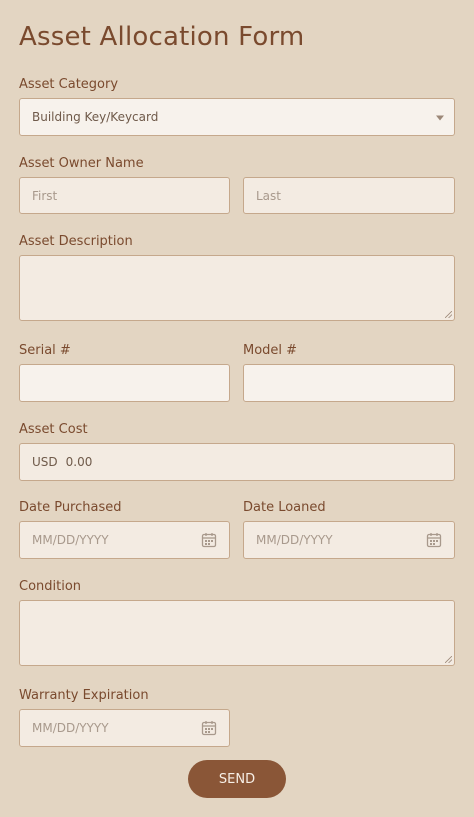  I want to click on chevron-down-icon, so click(440, 118).